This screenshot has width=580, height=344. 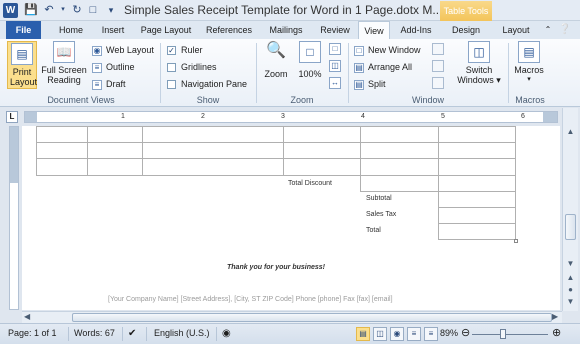 I want to click on zoom-level: 89%, so click(x=449, y=333).